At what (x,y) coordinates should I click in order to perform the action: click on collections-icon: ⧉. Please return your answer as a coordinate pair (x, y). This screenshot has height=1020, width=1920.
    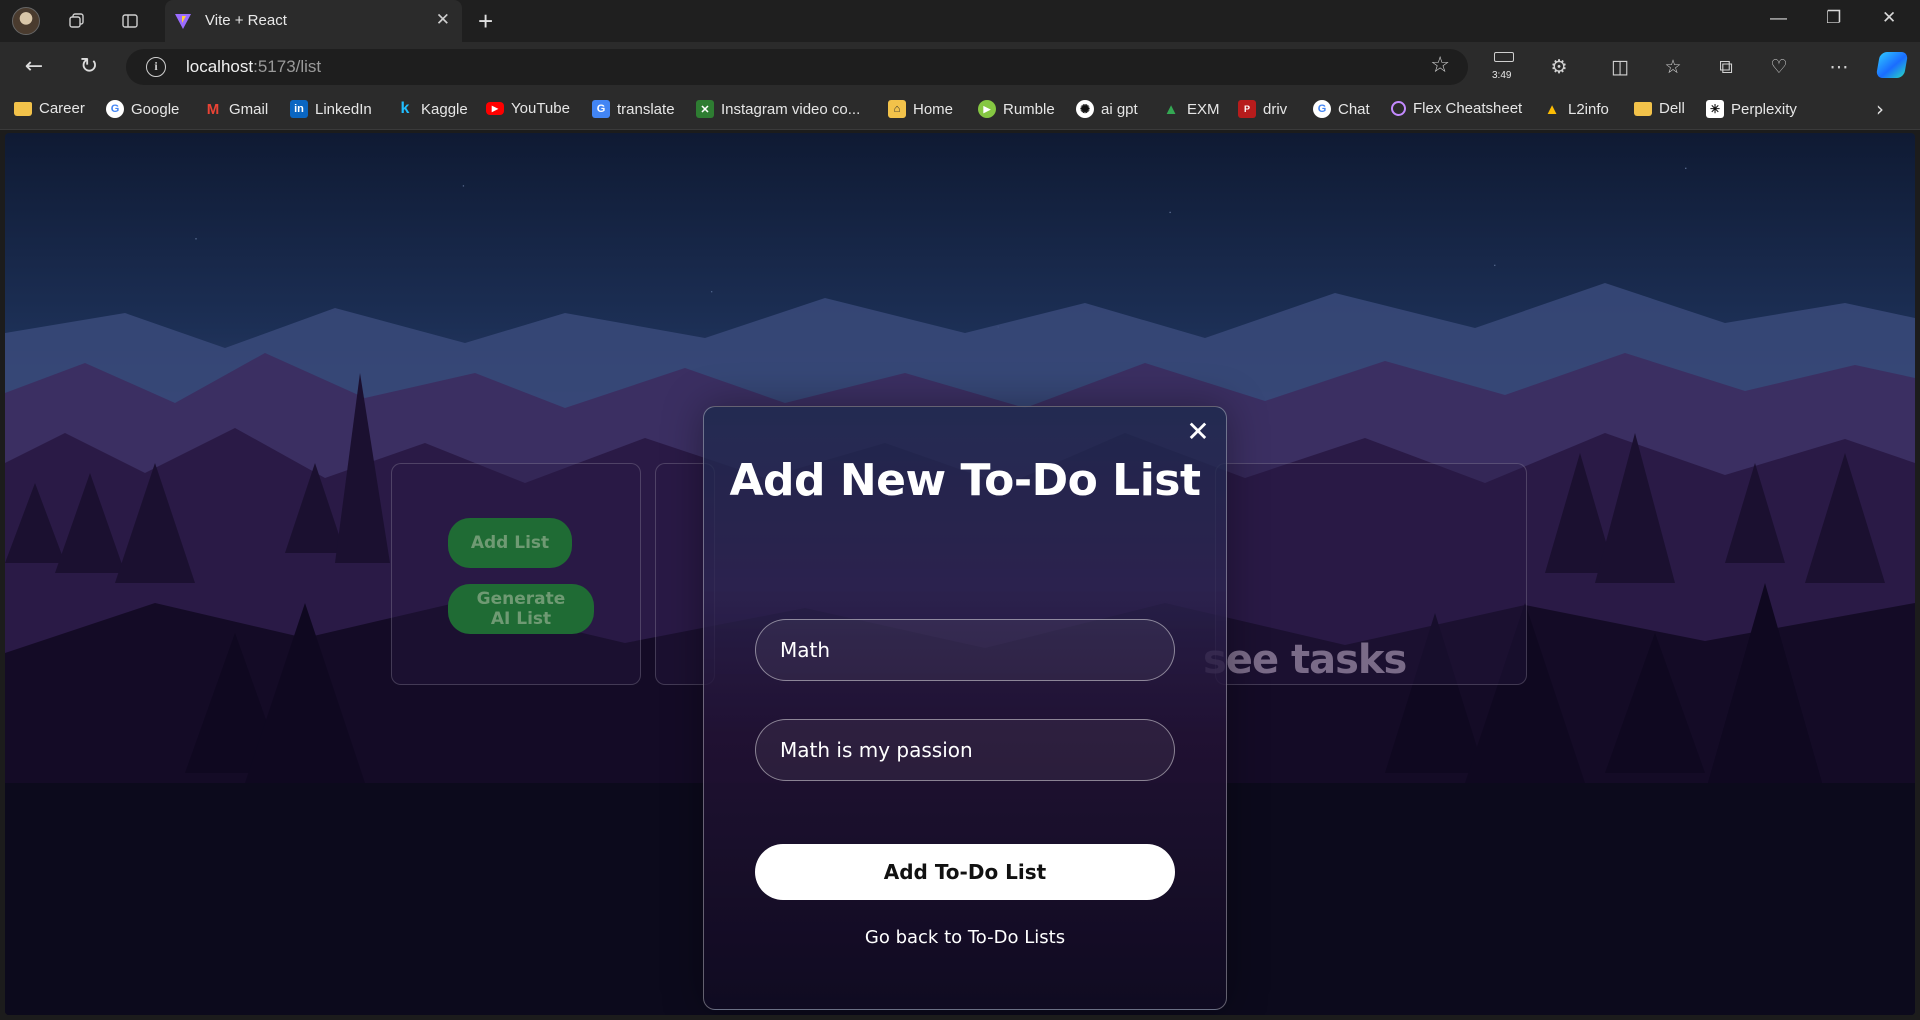
    Looking at the image, I should click on (1726, 67).